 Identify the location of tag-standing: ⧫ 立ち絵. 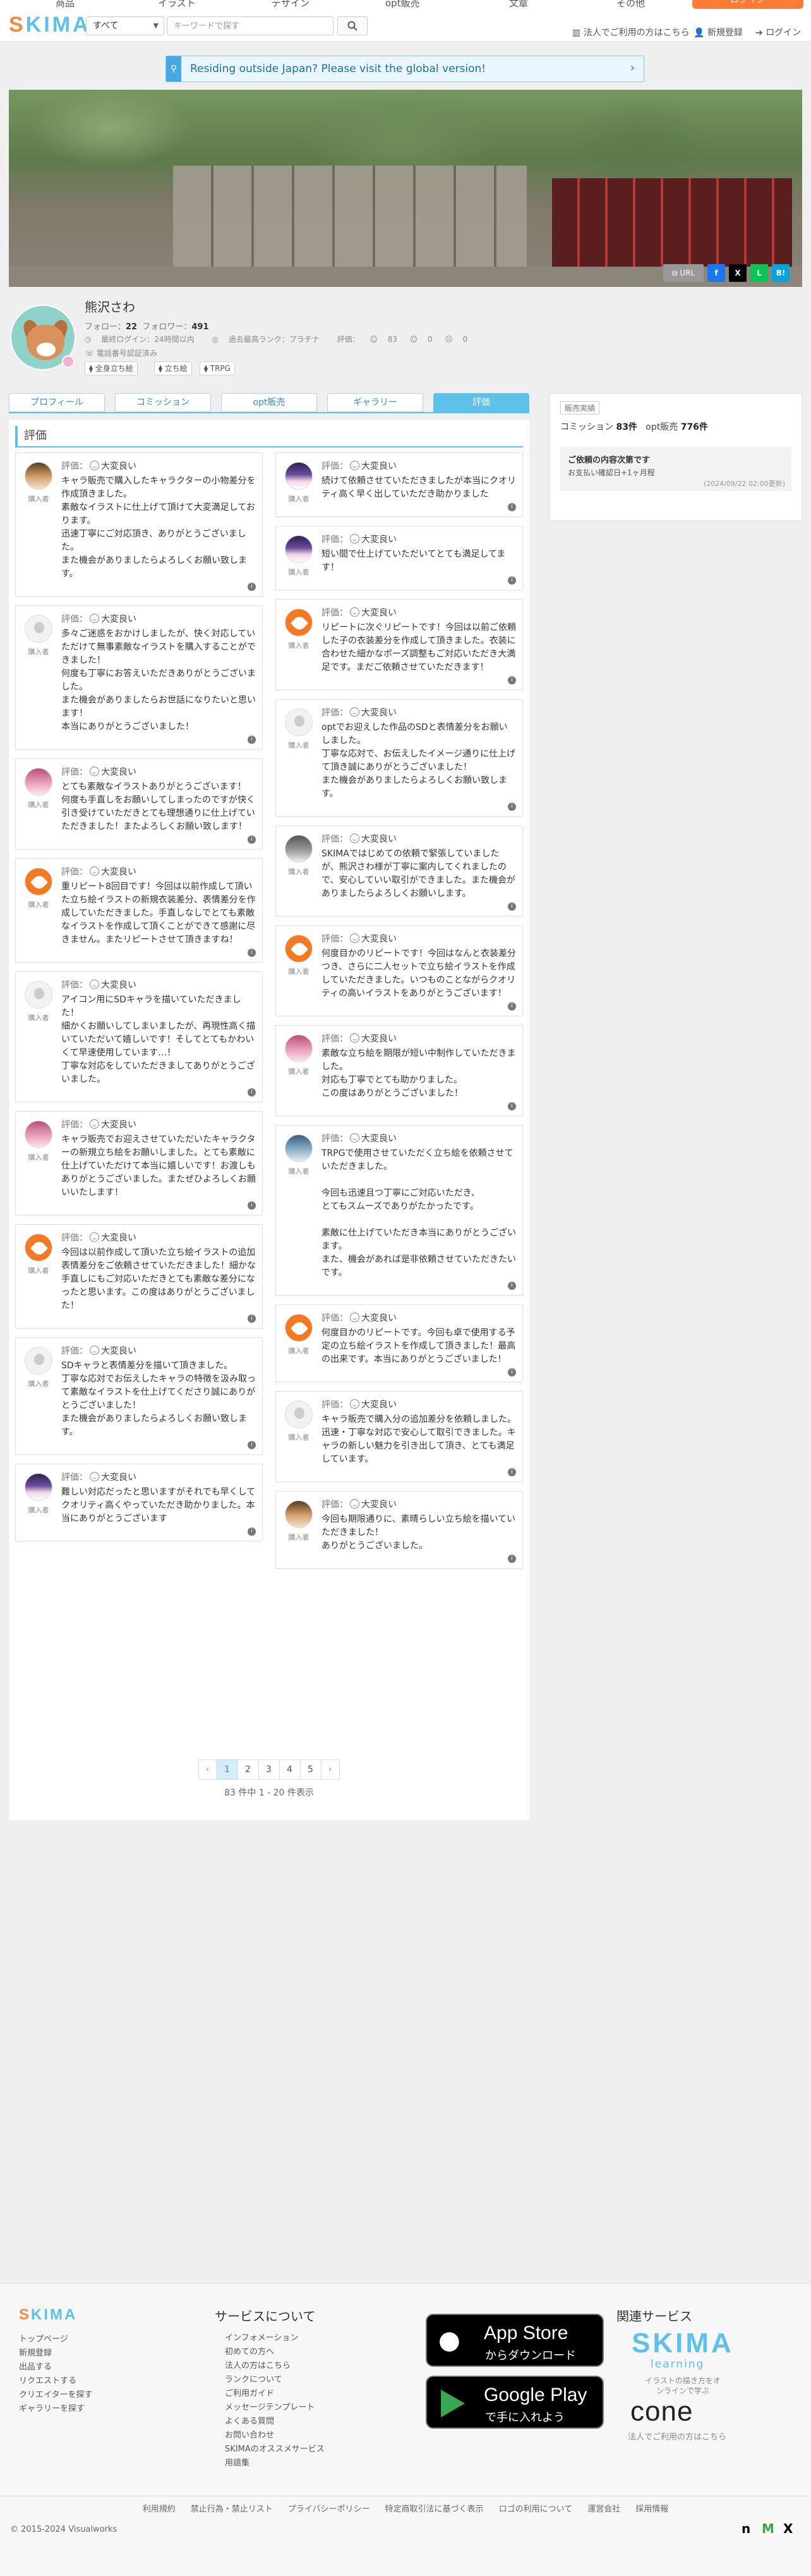
(173, 368).